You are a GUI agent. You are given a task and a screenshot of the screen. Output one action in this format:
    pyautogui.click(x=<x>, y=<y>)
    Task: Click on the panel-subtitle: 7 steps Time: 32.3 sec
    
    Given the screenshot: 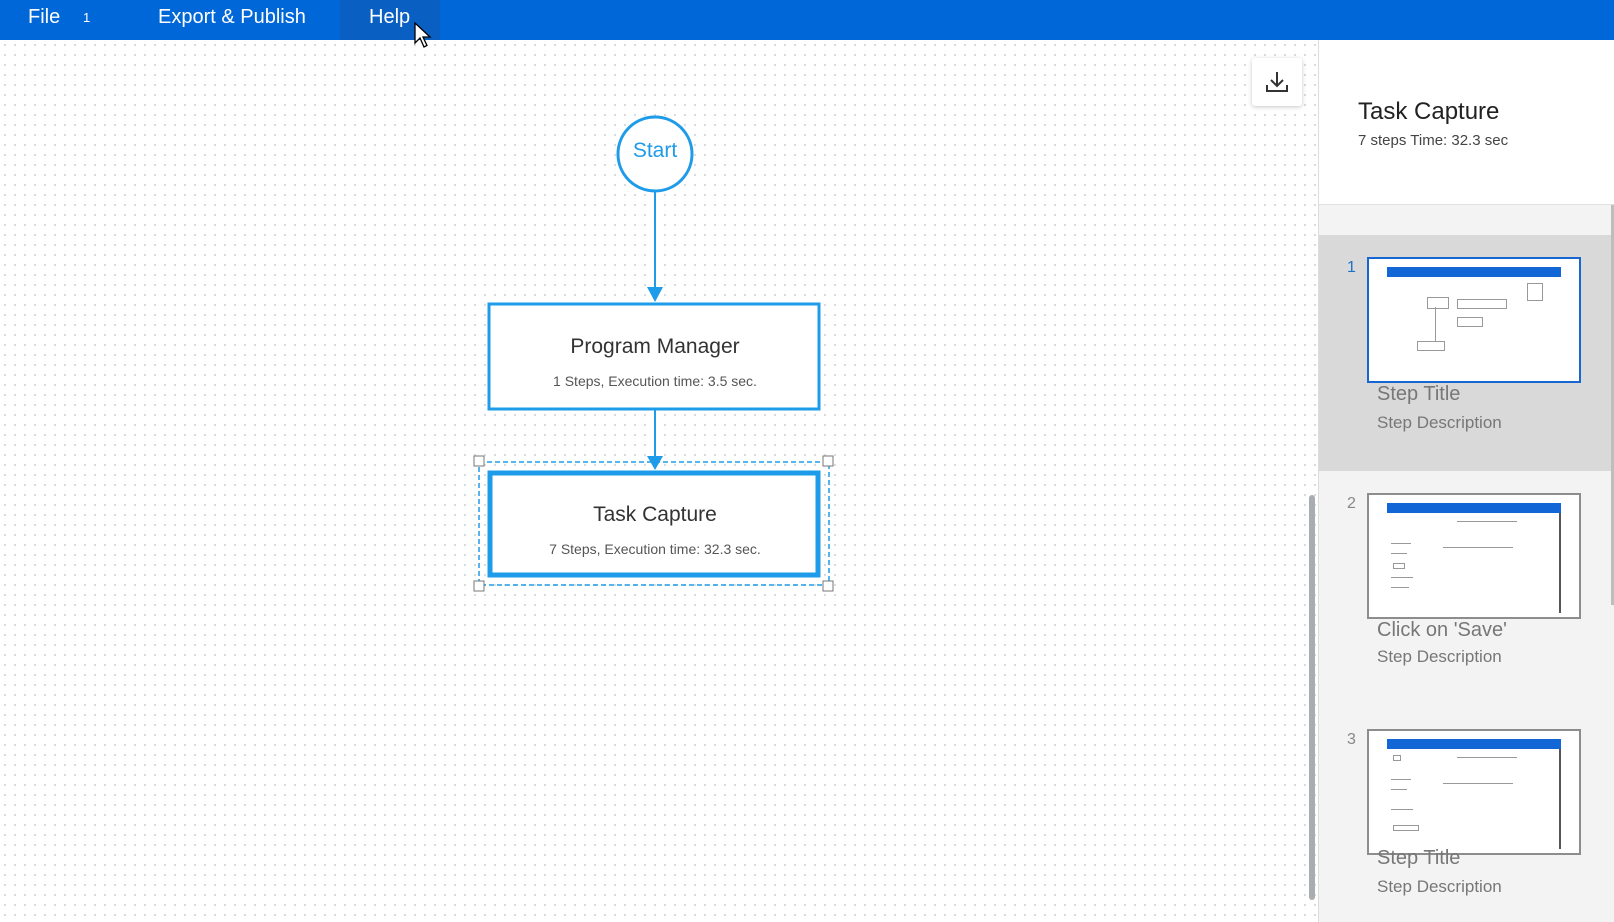 What is the action you would take?
    pyautogui.click(x=1433, y=140)
    